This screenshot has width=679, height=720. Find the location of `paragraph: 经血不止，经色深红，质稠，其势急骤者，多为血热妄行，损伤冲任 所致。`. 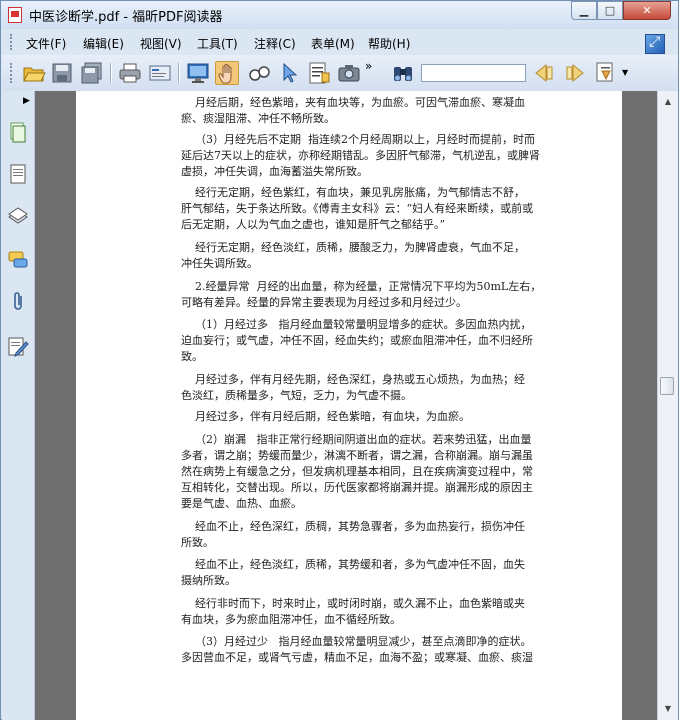

paragraph: 经血不止，经色深红，质稠，其势急骤者，多为血热妄行，损伤冲任 所致。 is located at coordinates (353, 534).